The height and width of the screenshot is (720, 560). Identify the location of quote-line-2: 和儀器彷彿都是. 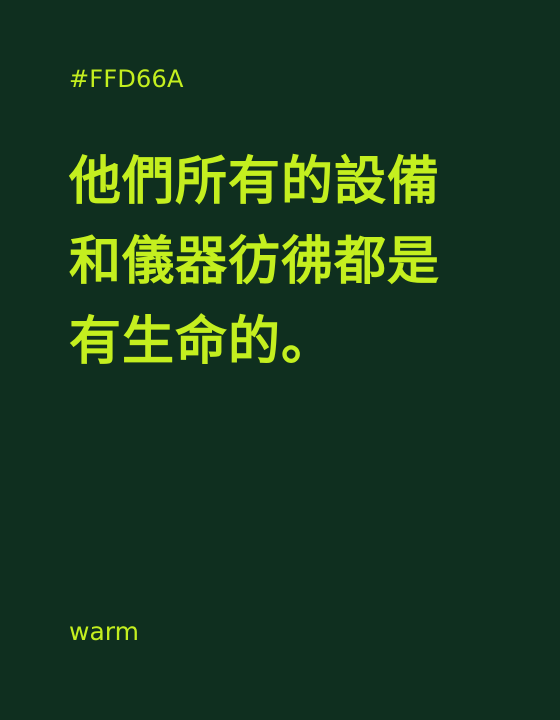
(255, 262).